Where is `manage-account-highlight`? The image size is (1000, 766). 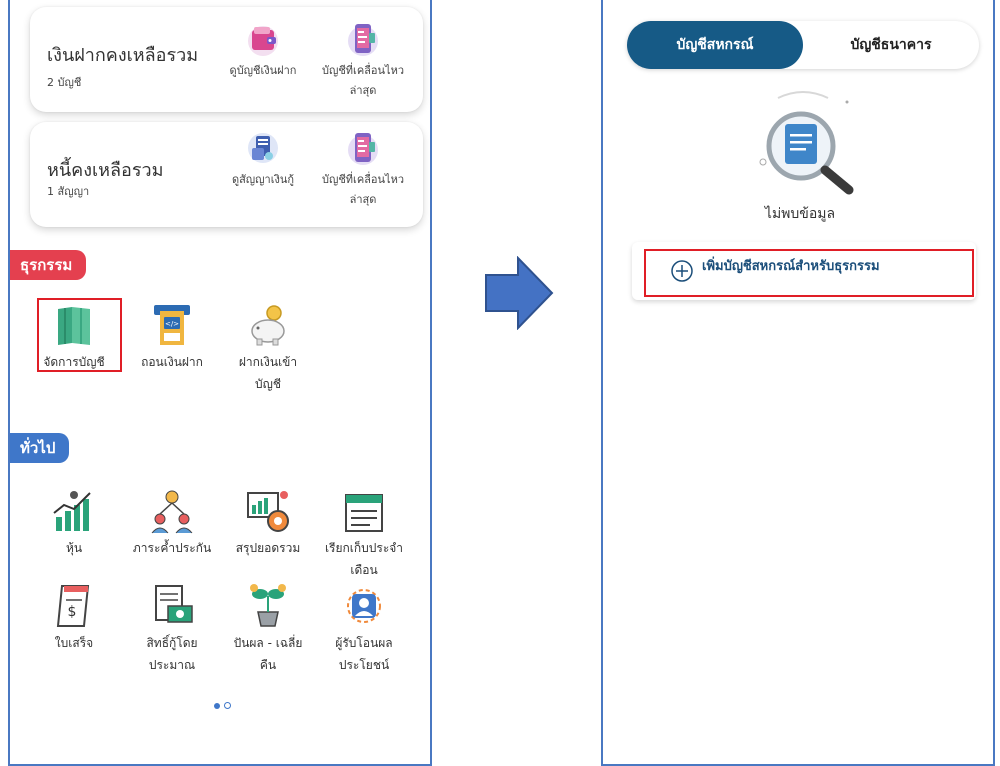
manage-account-highlight is located at coordinates (79, 335).